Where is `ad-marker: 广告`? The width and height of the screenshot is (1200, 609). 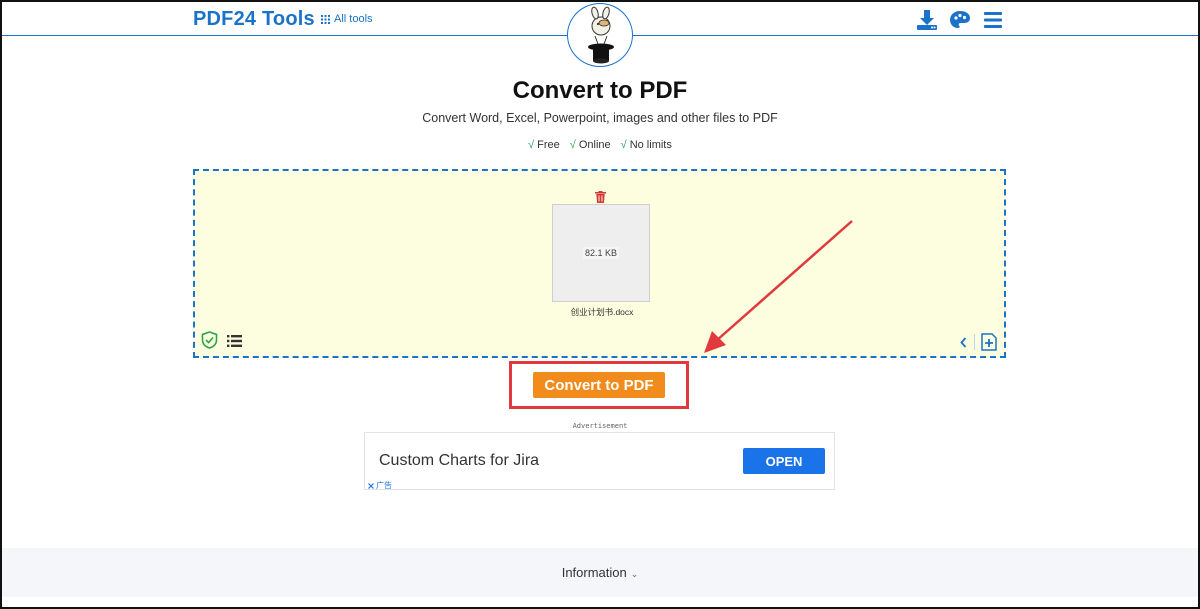
ad-marker: 广告 is located at coordinates (384, 485).